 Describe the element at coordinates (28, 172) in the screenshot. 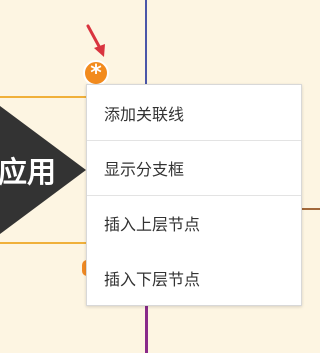

I see `central-node-label: 应用` at that location.